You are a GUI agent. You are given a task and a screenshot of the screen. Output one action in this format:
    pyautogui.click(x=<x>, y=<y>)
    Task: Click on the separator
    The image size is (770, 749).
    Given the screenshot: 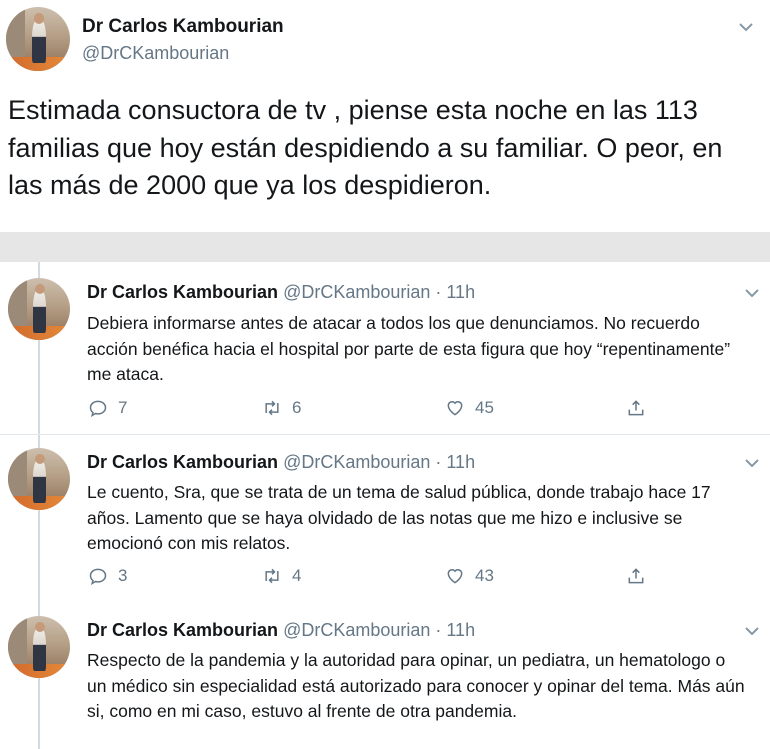 What is the action you would take?
    pyautogui.click(x=385, y=247)
    